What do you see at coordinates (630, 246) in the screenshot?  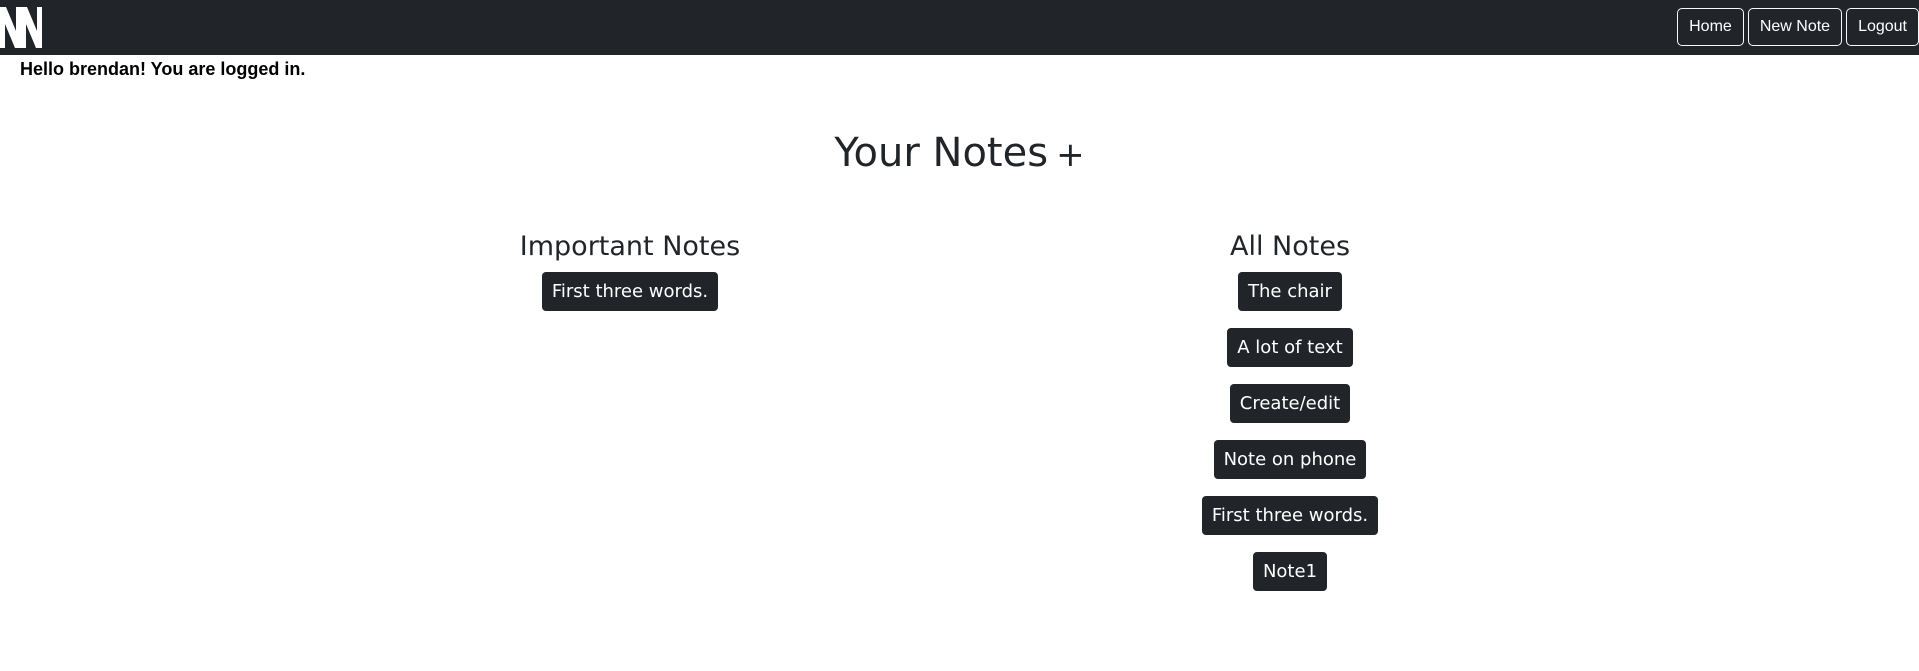 I see `important-notes-heading: Important Notes` at bounding box center [630, 246].